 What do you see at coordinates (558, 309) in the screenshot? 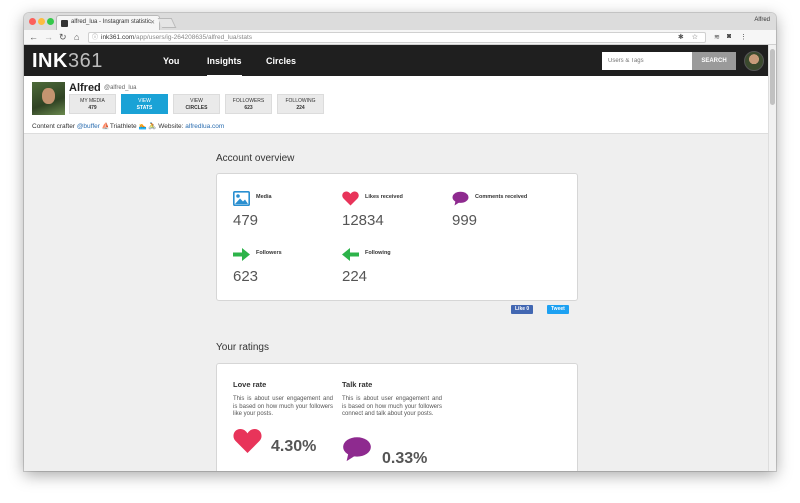
I see `tweet-button: Tweet` at bounding box center [558, 309].